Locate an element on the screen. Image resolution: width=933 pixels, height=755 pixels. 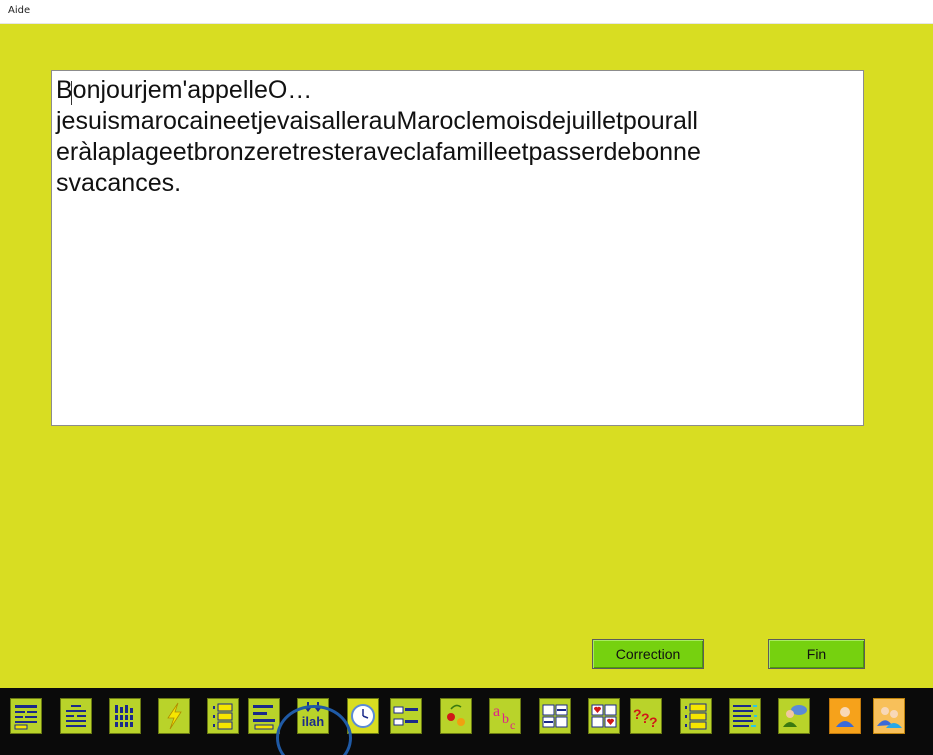
word-lines-icon is located at coordinates (264, 717).